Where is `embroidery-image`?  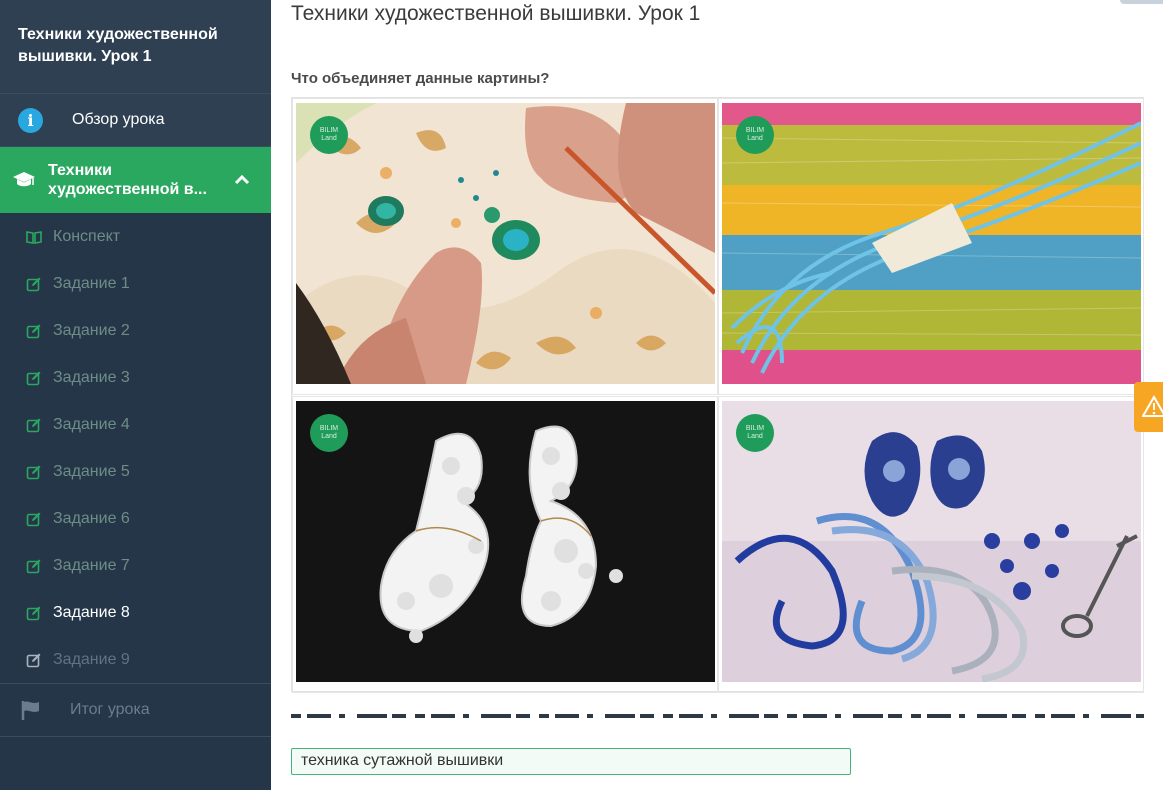 embroidery-image is located at coordinates (505, 243).